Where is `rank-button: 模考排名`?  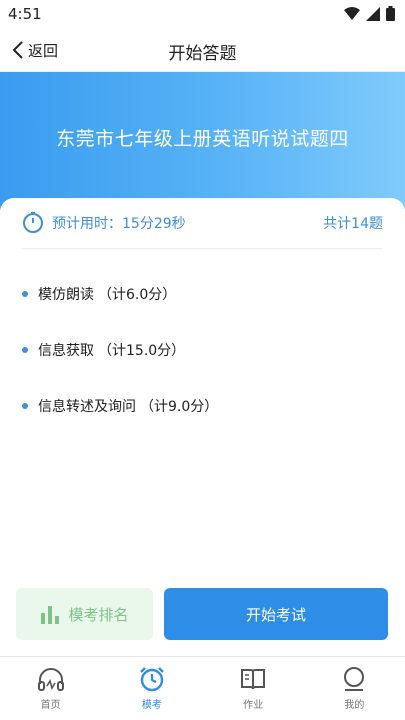
rank-button: 模考排名 is located at coordinates (84, 614).